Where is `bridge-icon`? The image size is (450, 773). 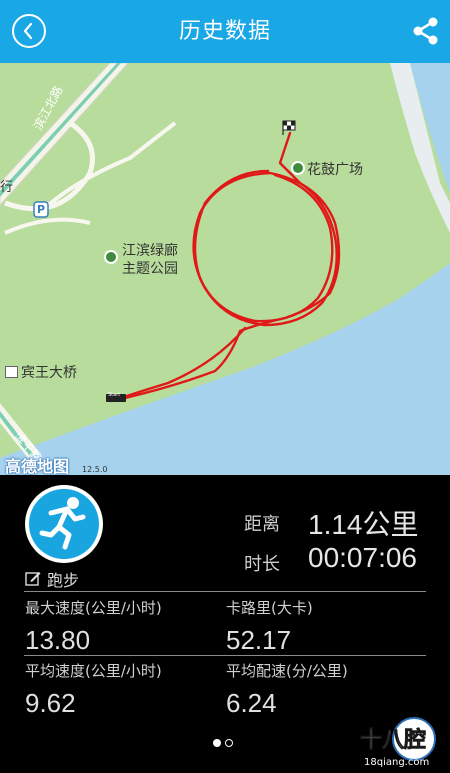 bridge-icon is located at coordinates (11, 372).